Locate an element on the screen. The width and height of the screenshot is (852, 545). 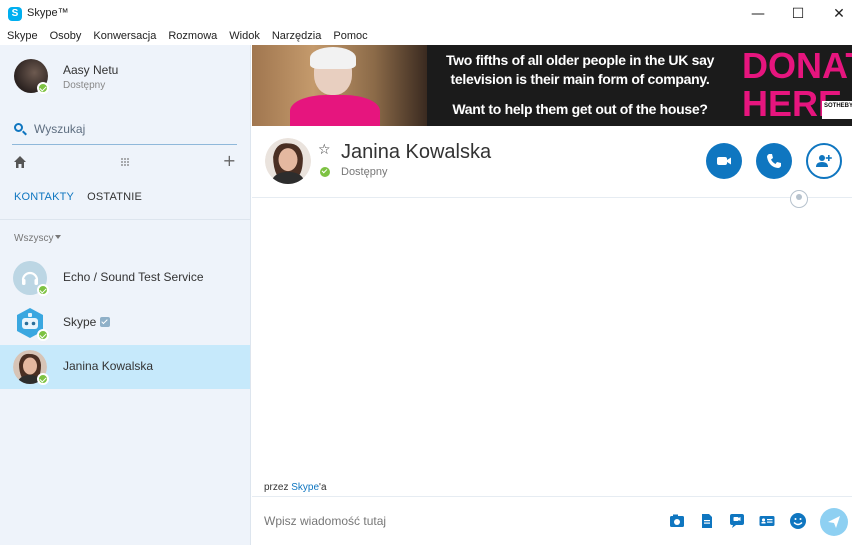
add-icon: + is located at coordinates (229, 161).